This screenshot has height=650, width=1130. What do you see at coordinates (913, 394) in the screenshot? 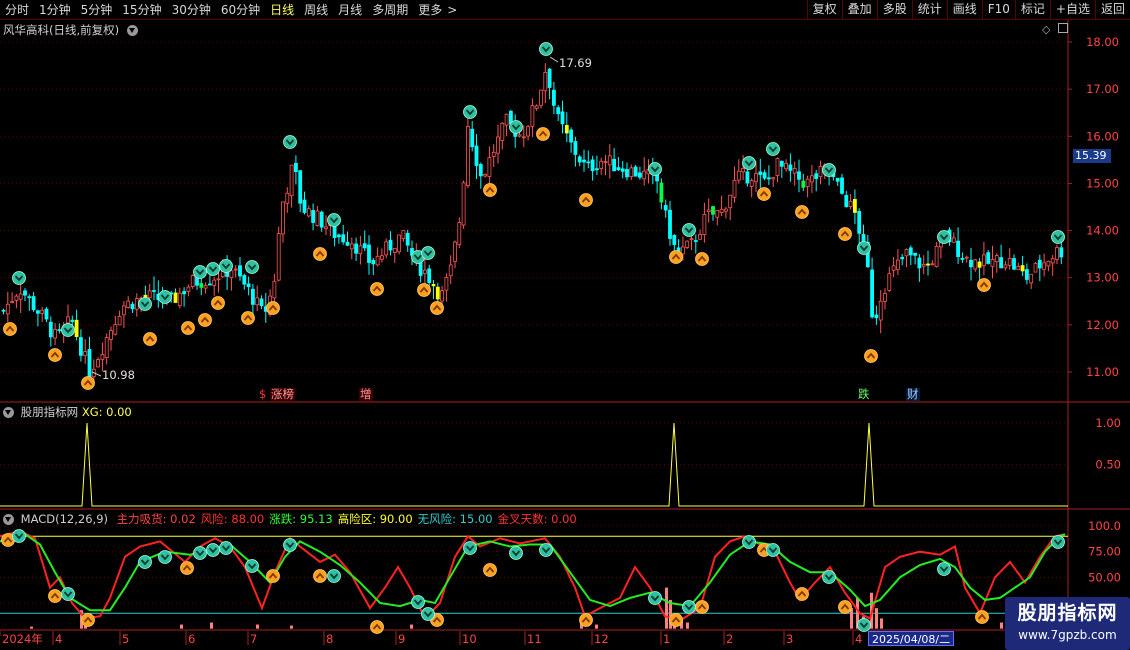
I see `event-marker: 财` at bounding box center [913, 394].